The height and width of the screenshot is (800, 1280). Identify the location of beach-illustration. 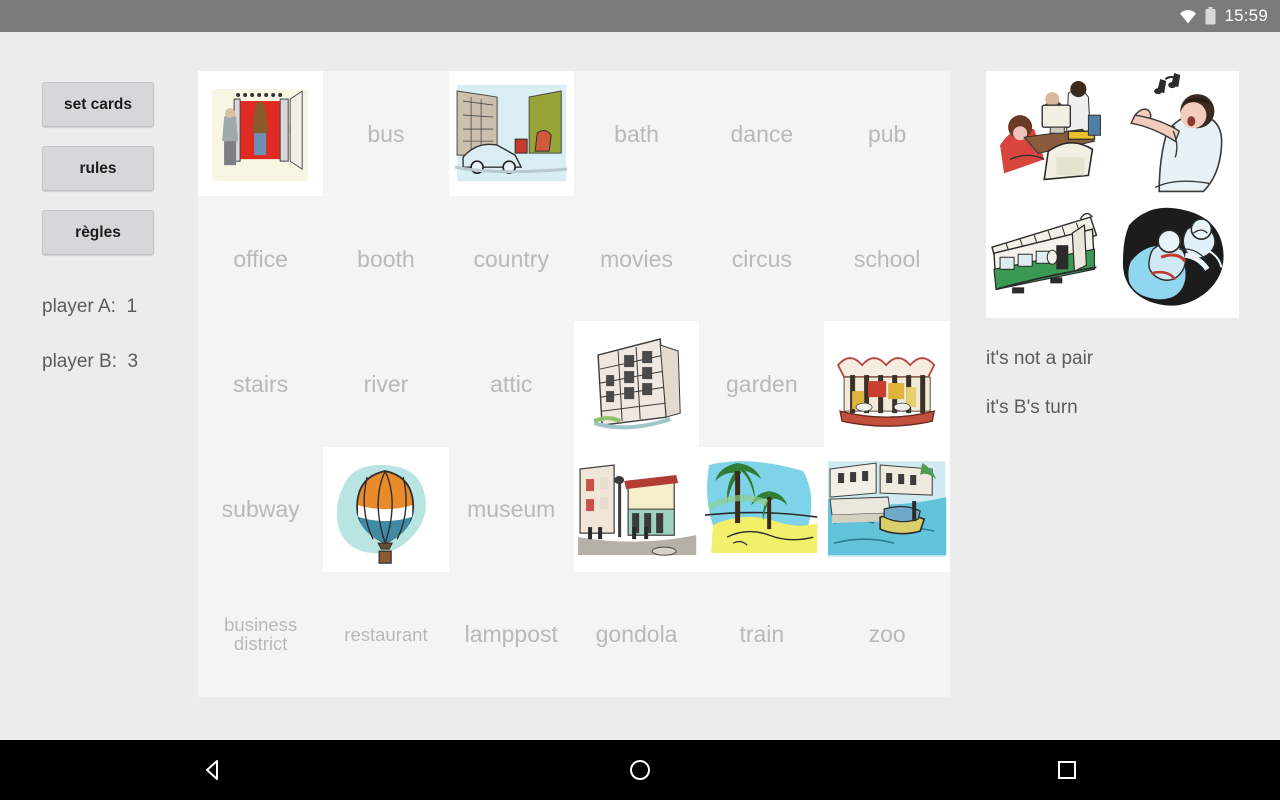
(762, 509).